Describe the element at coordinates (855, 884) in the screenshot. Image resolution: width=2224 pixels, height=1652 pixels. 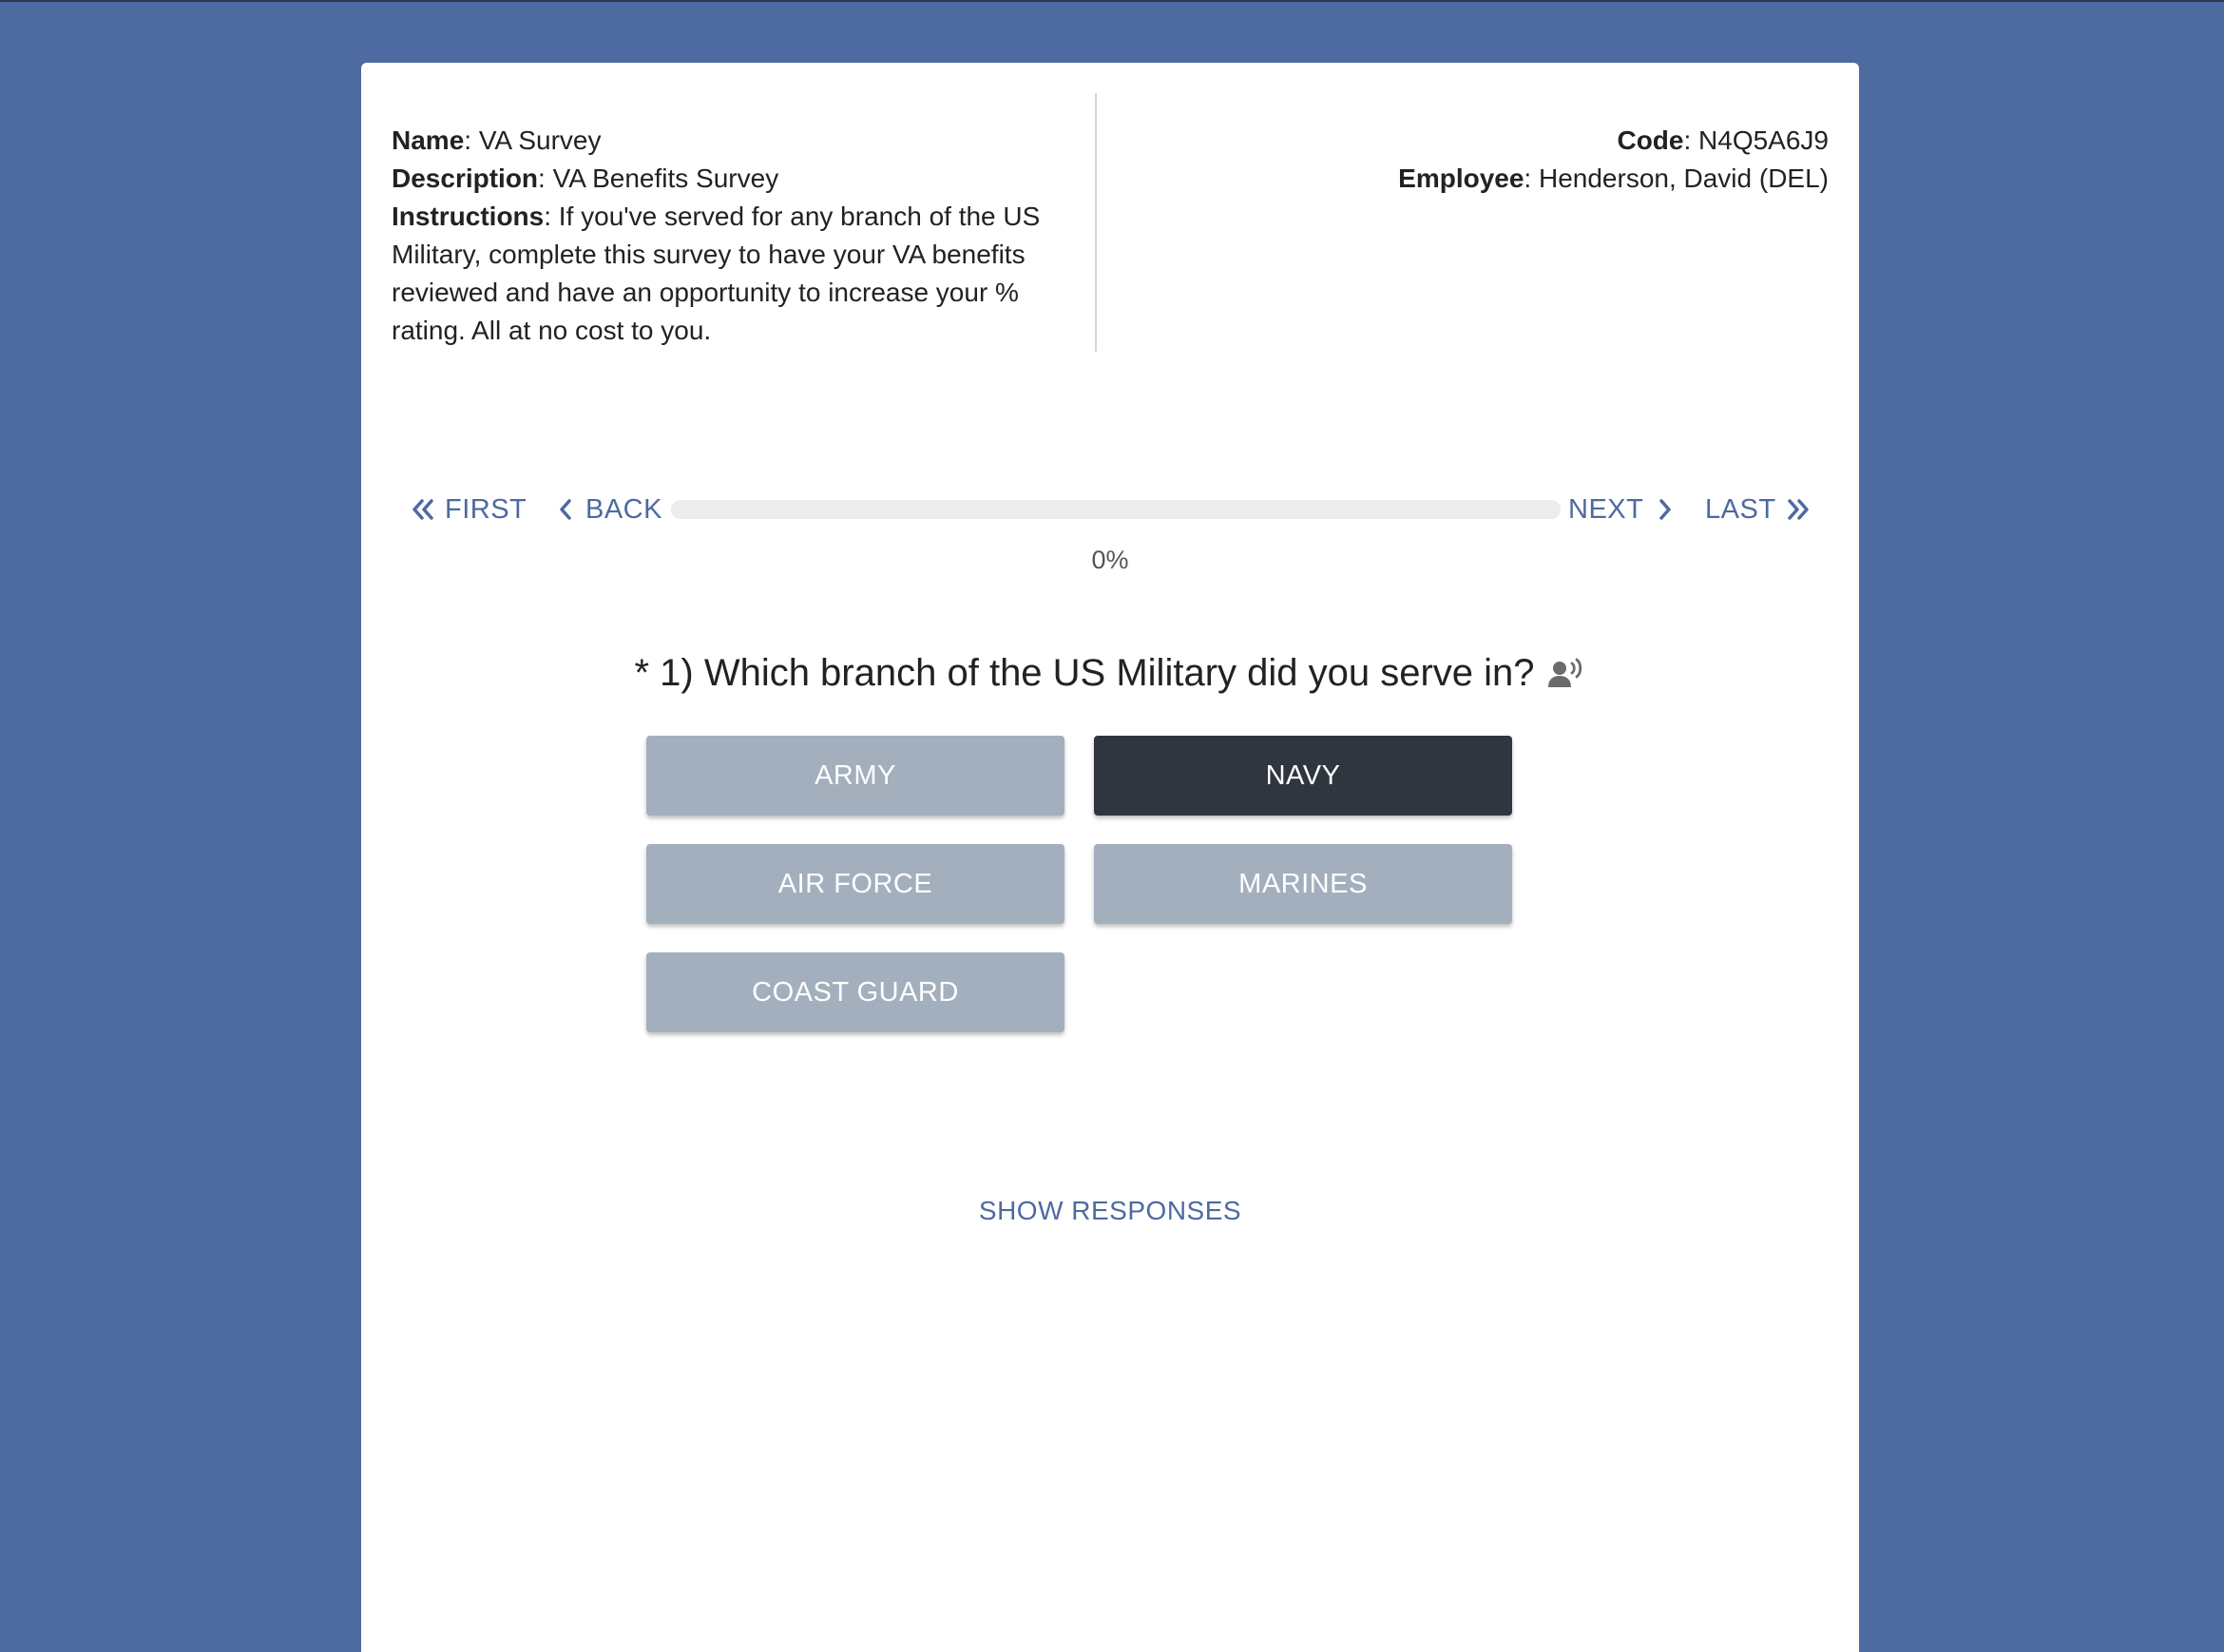
I see `option-air-force-button: AIR FORCE` at that location.